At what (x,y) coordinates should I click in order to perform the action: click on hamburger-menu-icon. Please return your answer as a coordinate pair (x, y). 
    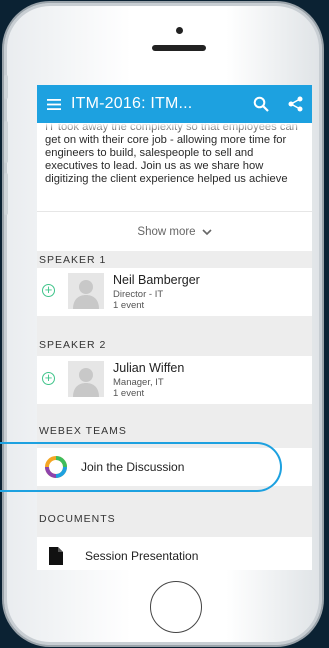
    Looking at the image, I should click on (54, 104).